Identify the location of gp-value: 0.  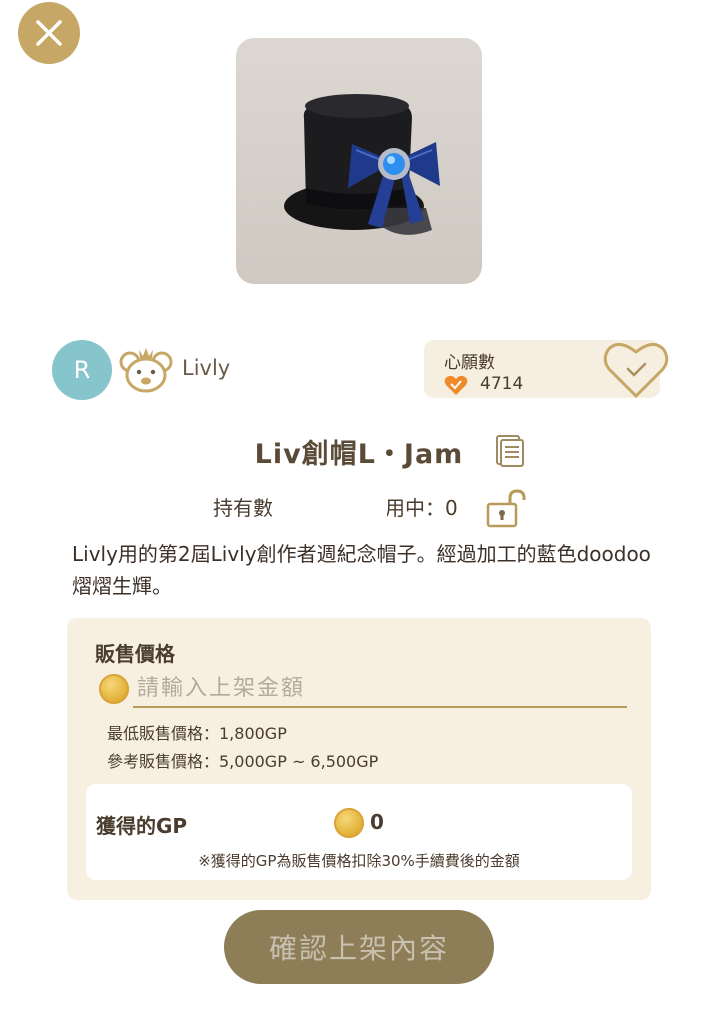
(377, 822).